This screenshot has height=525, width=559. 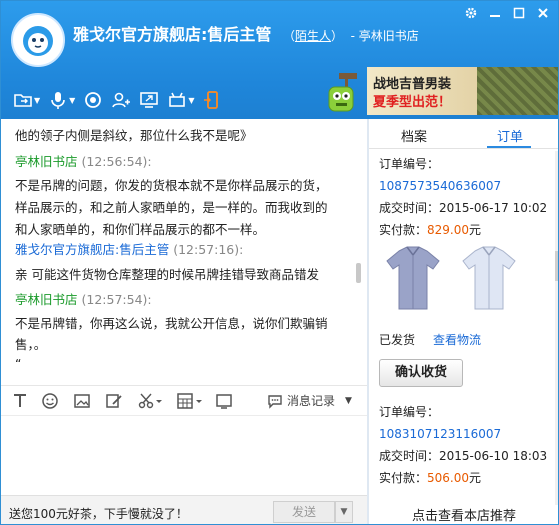 I want to click on message-text: 和人家晒单的，和你们样品展示的都不一样。, so click(x=140, y=229).